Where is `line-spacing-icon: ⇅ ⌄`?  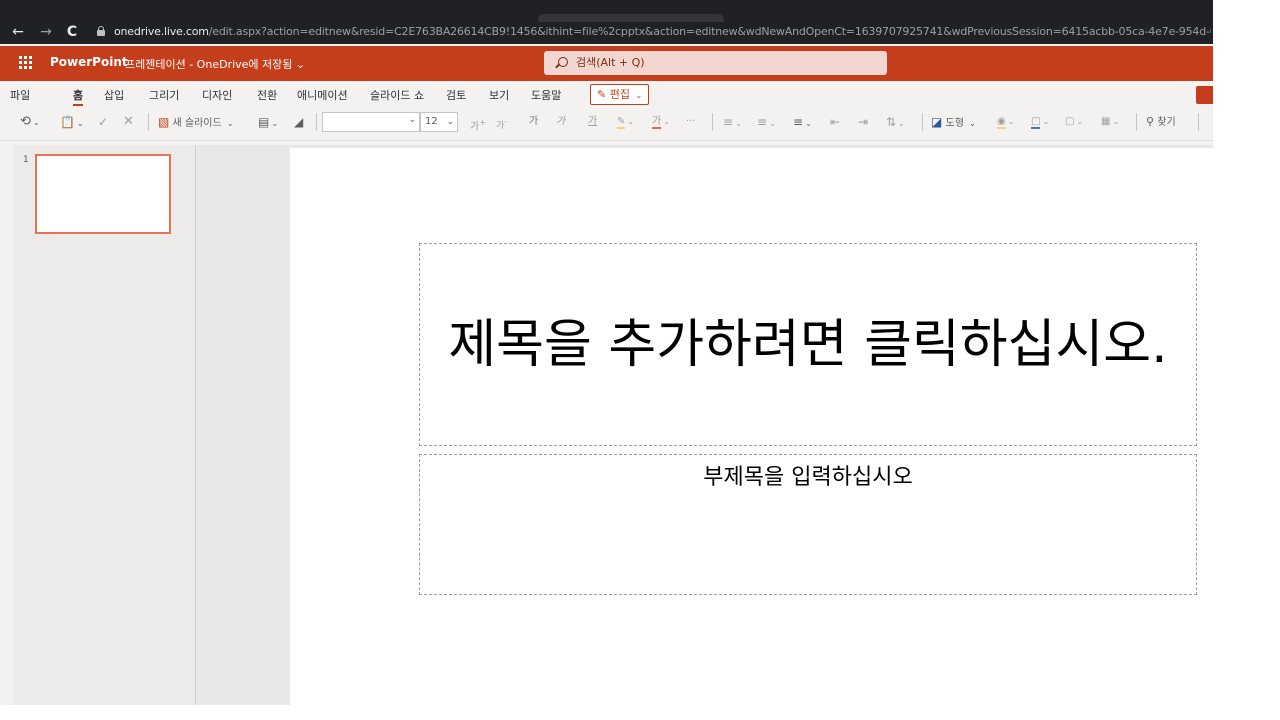
line-spacing-icon: ⇅ ⌄ is located at coordinates (895, 122).